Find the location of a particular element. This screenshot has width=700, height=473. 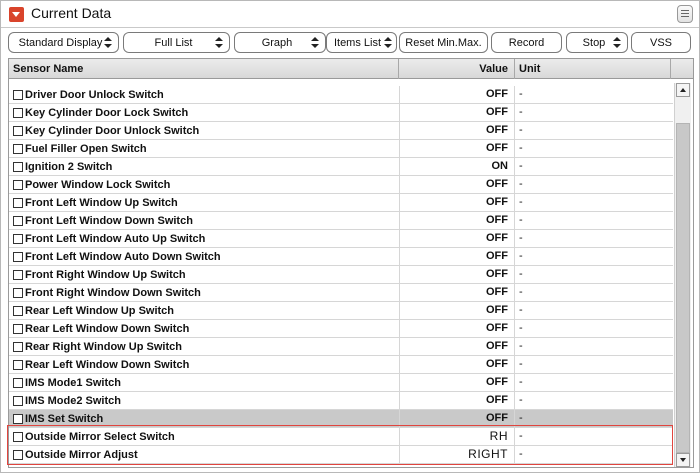

sensor-name: Driver Door Unlock Switch is located at coordinates (94, 94).